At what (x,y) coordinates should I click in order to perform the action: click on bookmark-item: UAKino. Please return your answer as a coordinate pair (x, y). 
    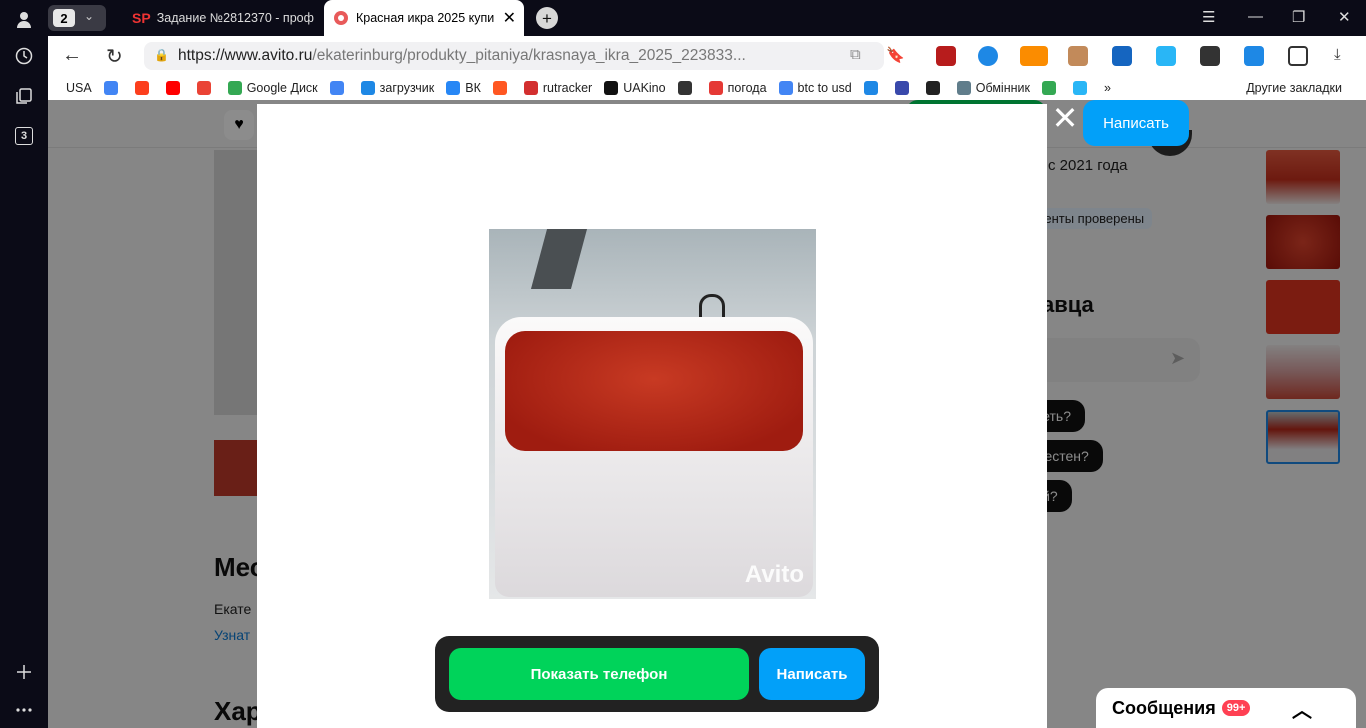
    Looking at the image, I should click on (635, 88).